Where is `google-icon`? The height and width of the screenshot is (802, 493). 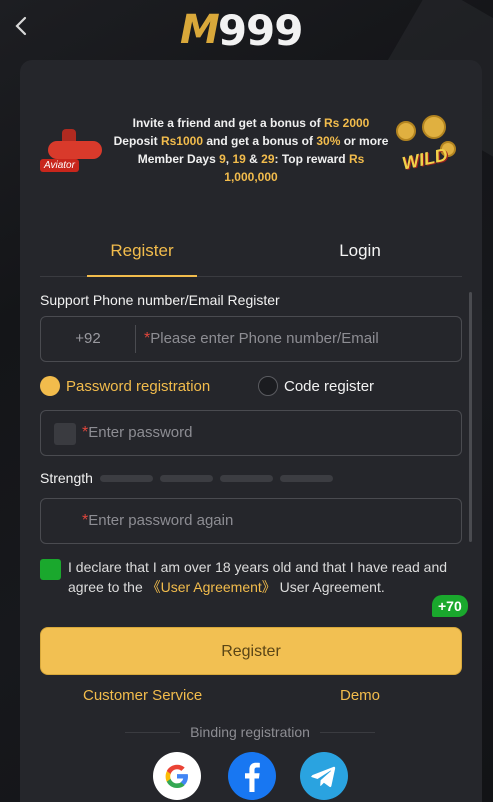 google-icon is located at coordinates (176, 776).